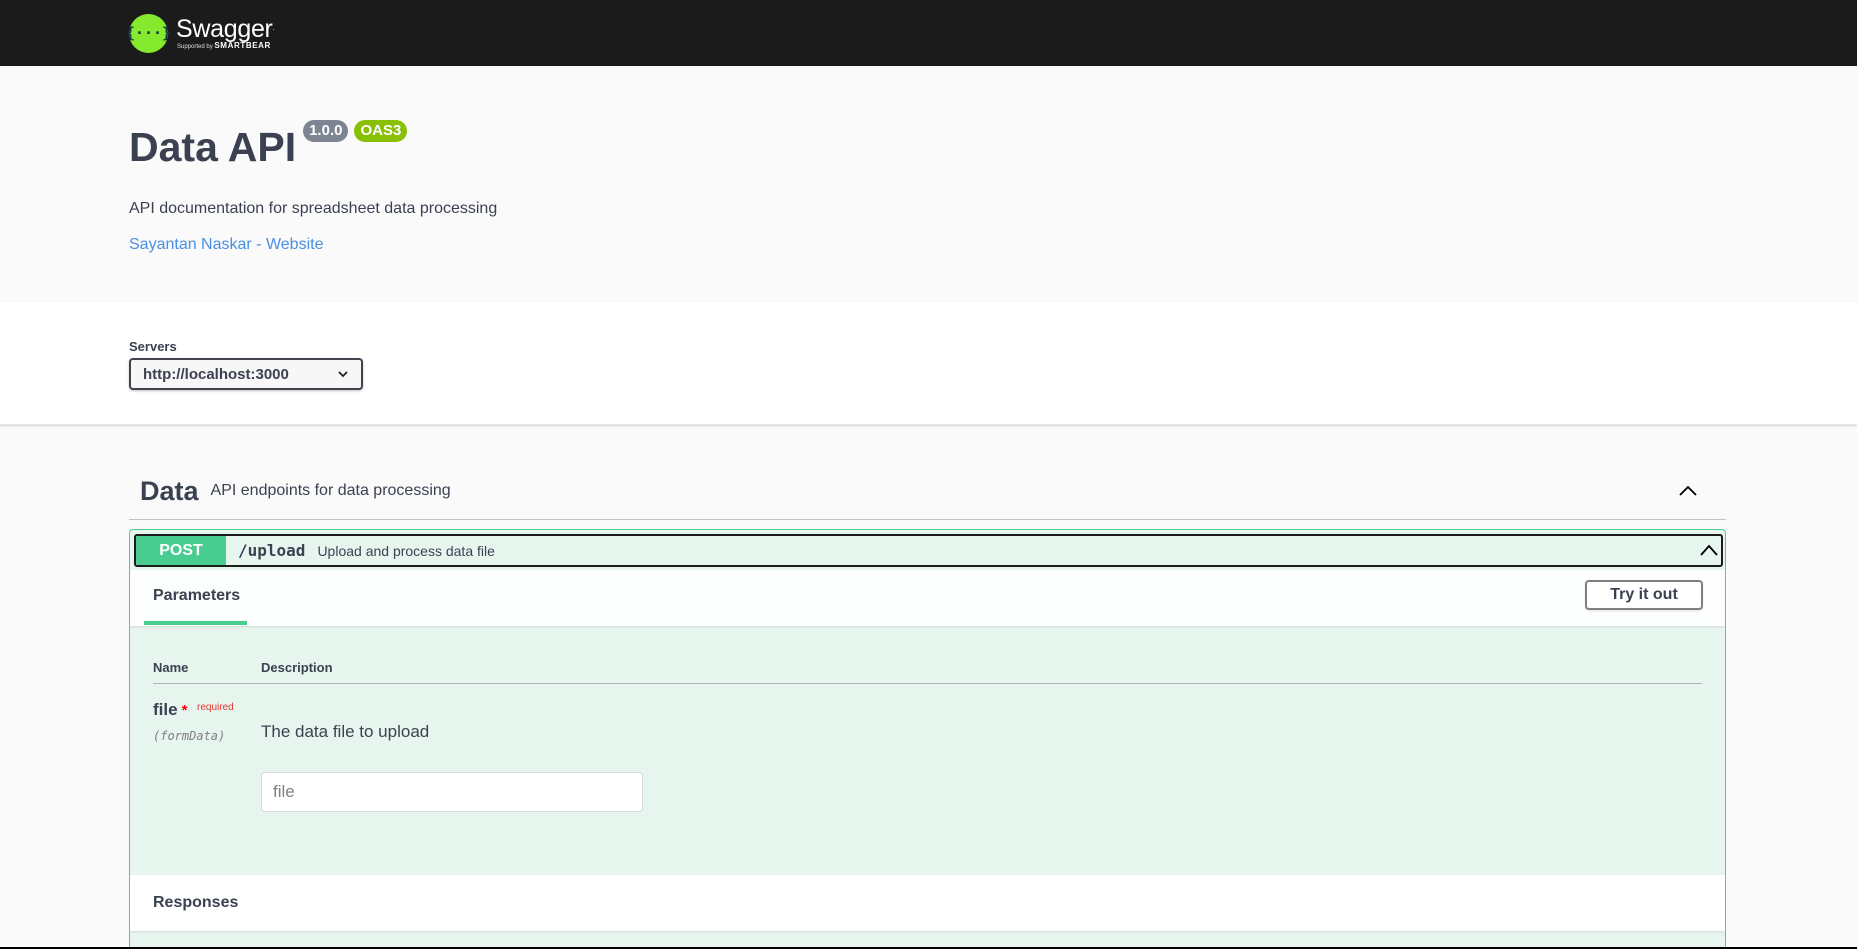  Describe the element at coordinates (148, 33) in the screenshot. I see `swagger-logo-icon: {···}` at that location.